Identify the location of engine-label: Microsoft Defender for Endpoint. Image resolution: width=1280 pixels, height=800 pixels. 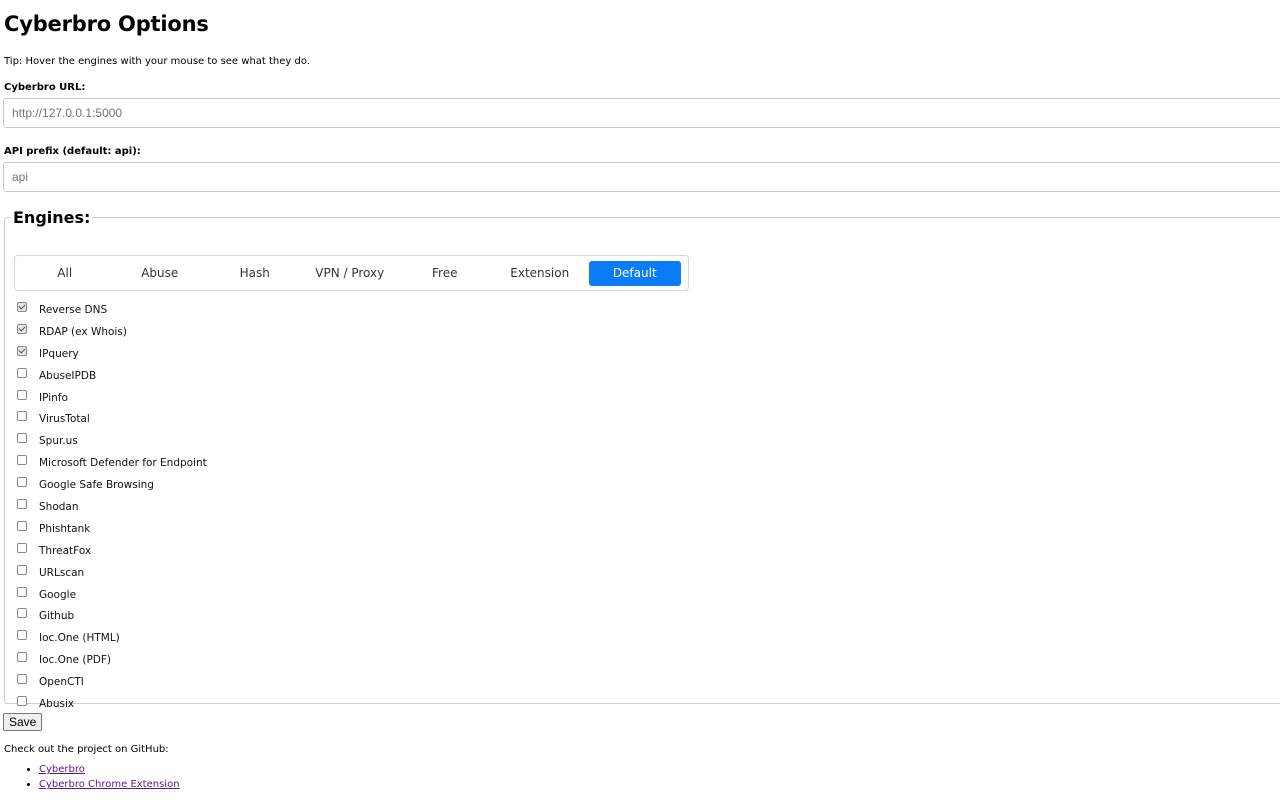
(123, 463).